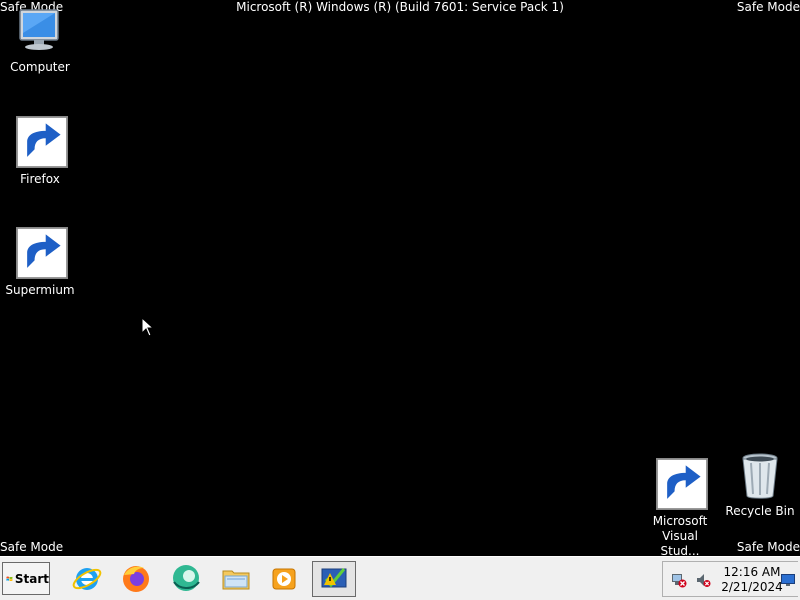  Describe the element at coordinates (40, 67) in the screenshot. I see `desktop-icon-label: Computer` at that location.